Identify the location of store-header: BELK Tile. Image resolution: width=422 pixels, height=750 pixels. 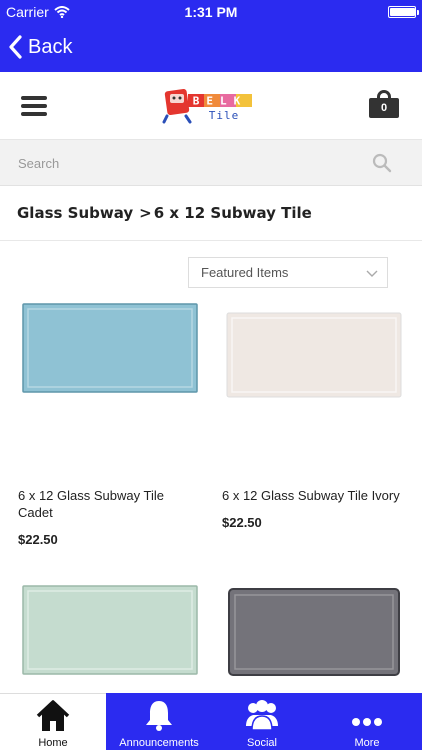
(211, 106).